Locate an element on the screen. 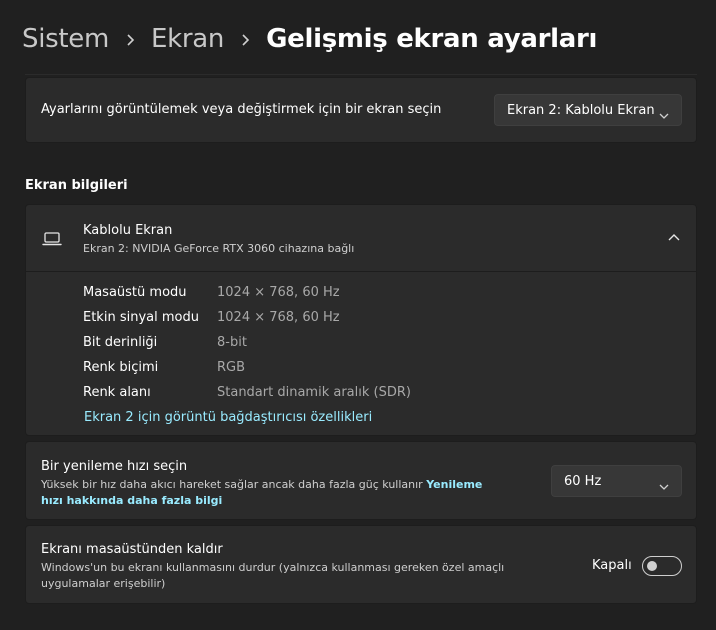 The height and width of the screenshot is (630, 716). breadcrumb-item-ekran: Ekran is located at coordinates (187, 39).